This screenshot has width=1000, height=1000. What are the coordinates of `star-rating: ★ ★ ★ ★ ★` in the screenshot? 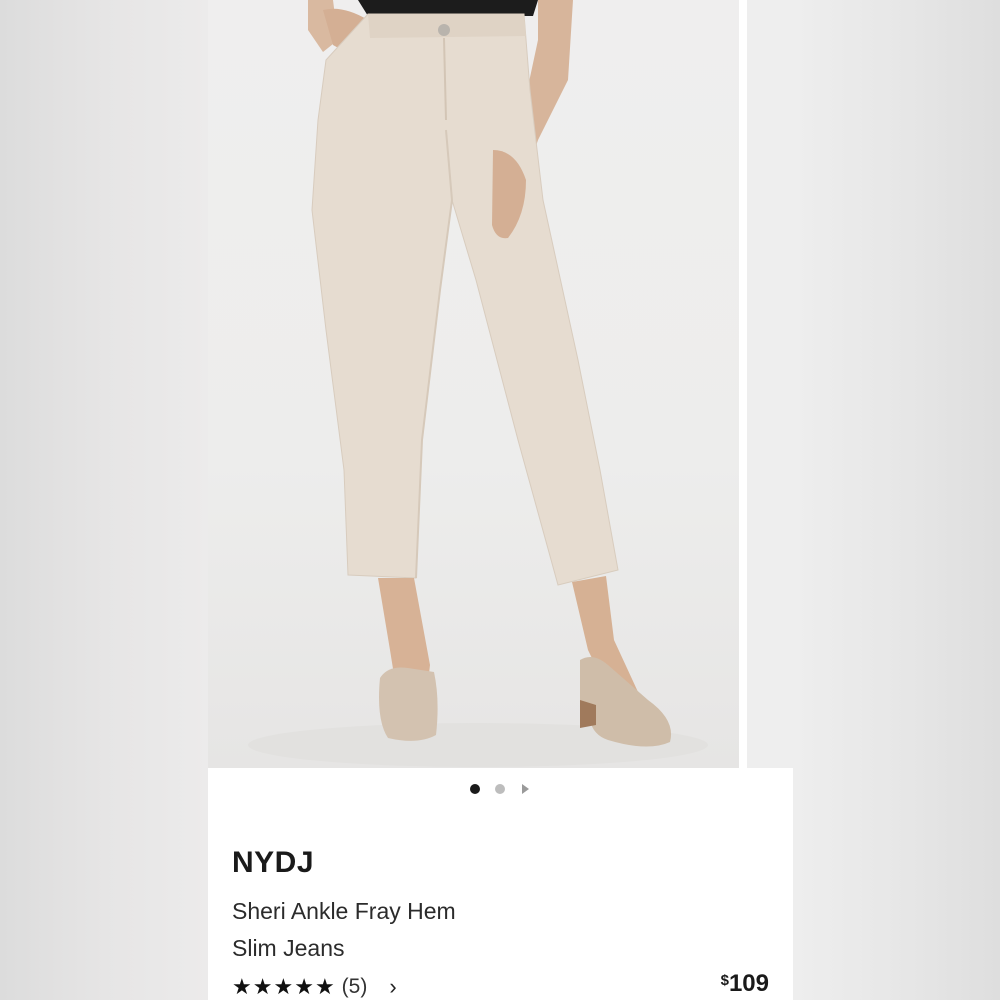 It's located at (284, 986).